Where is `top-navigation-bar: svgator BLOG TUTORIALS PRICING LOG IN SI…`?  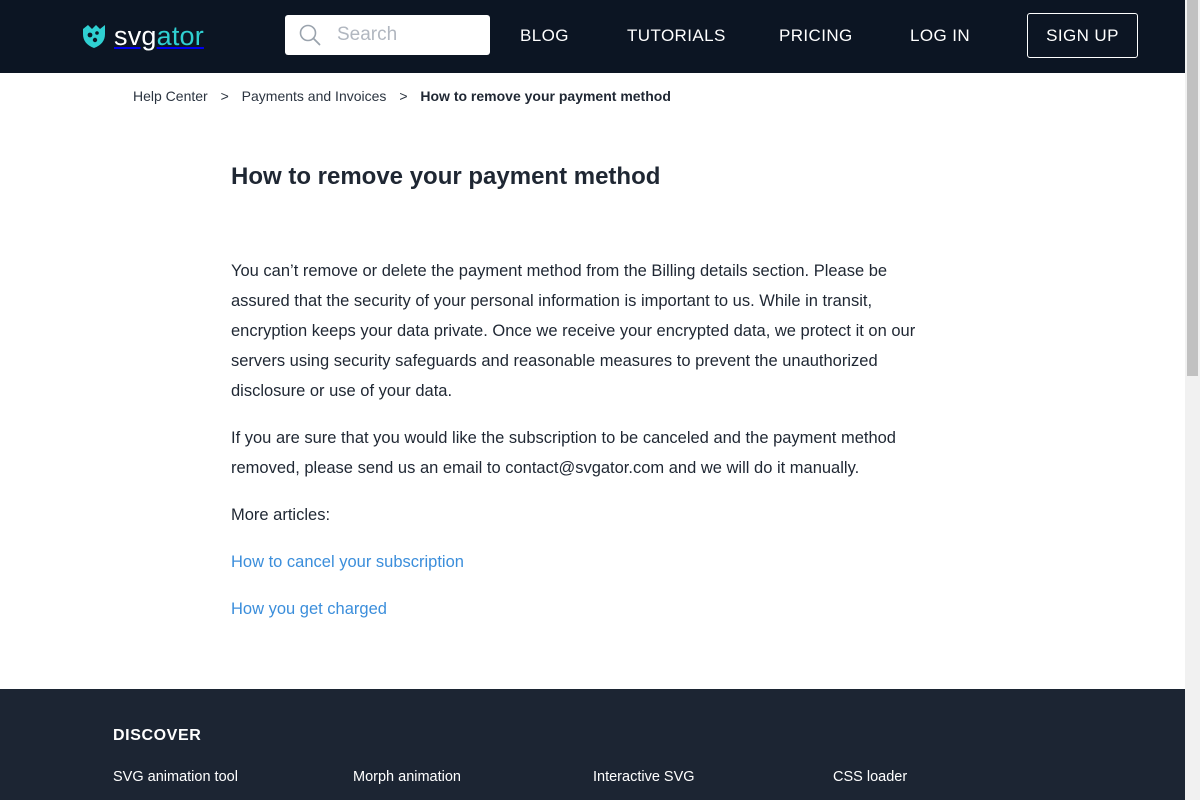 top-navigation-bar: svgator BLOG TUTORIALS PRICING LOG IN SI… is located at coordinates (592, 36).